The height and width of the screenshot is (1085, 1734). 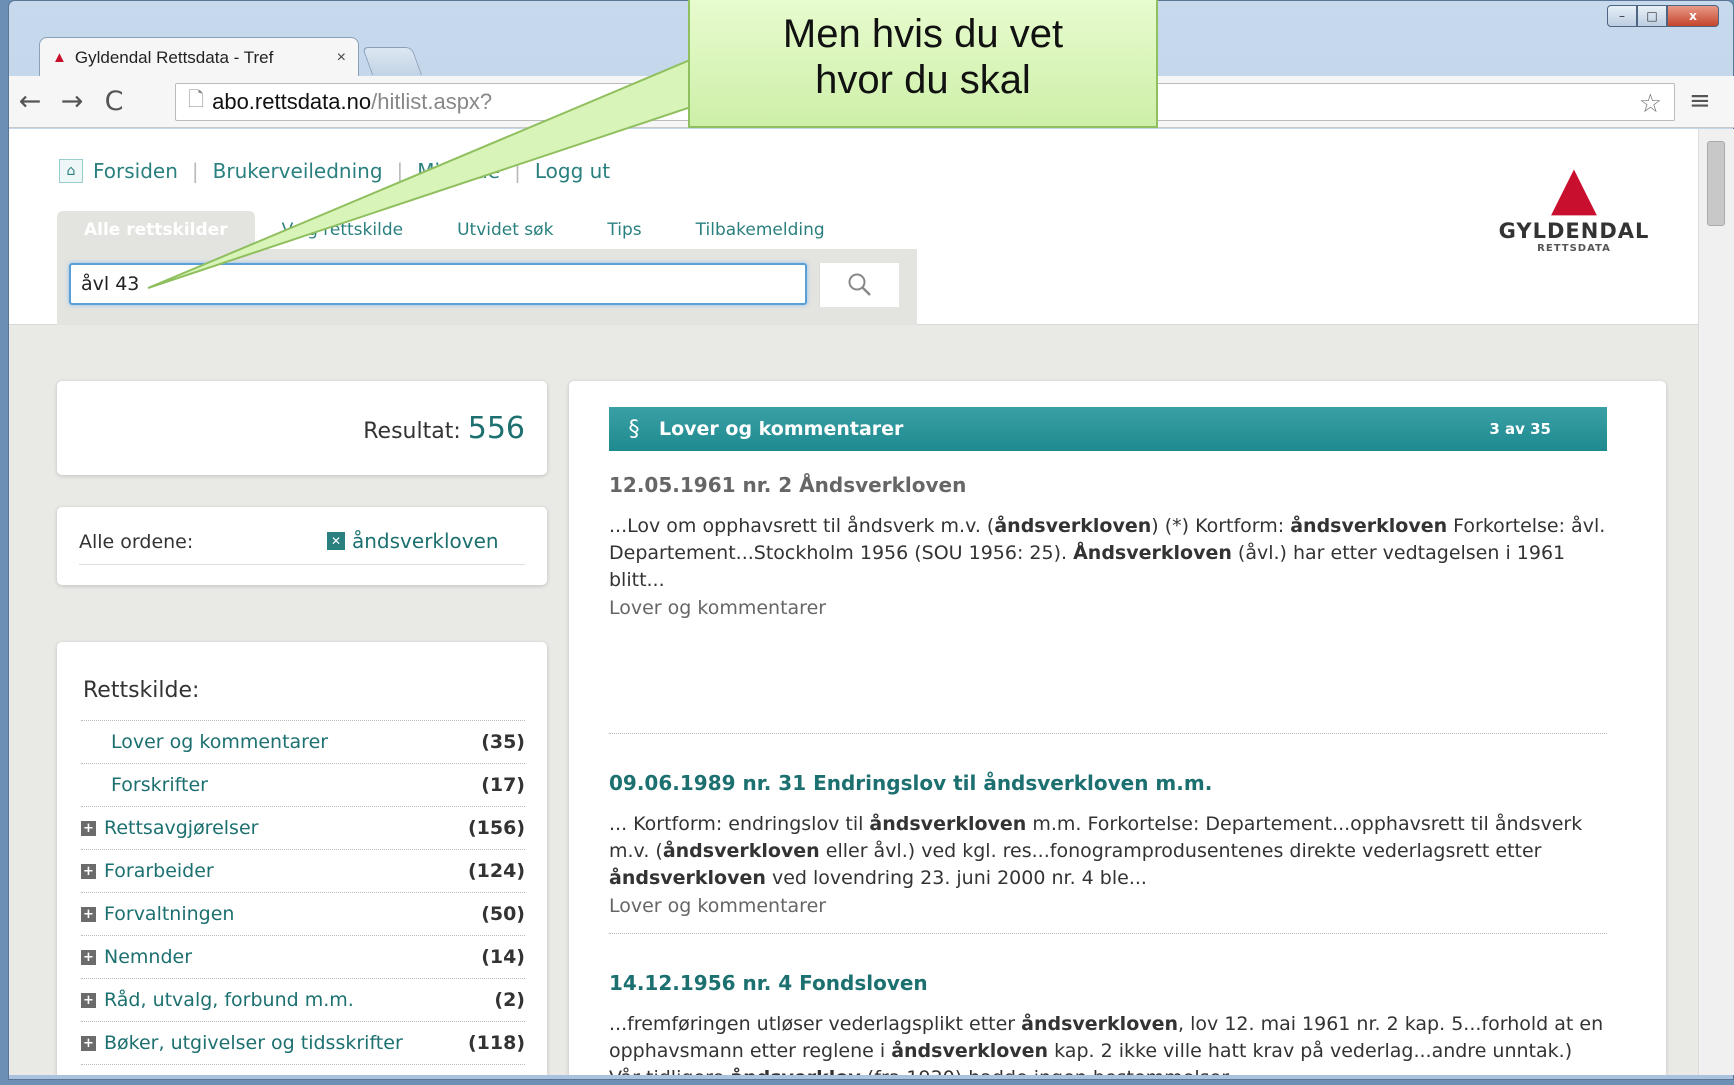 I want to click on callout-box: Men hvis du vet hvor du skal, so click(x=923, y=64).